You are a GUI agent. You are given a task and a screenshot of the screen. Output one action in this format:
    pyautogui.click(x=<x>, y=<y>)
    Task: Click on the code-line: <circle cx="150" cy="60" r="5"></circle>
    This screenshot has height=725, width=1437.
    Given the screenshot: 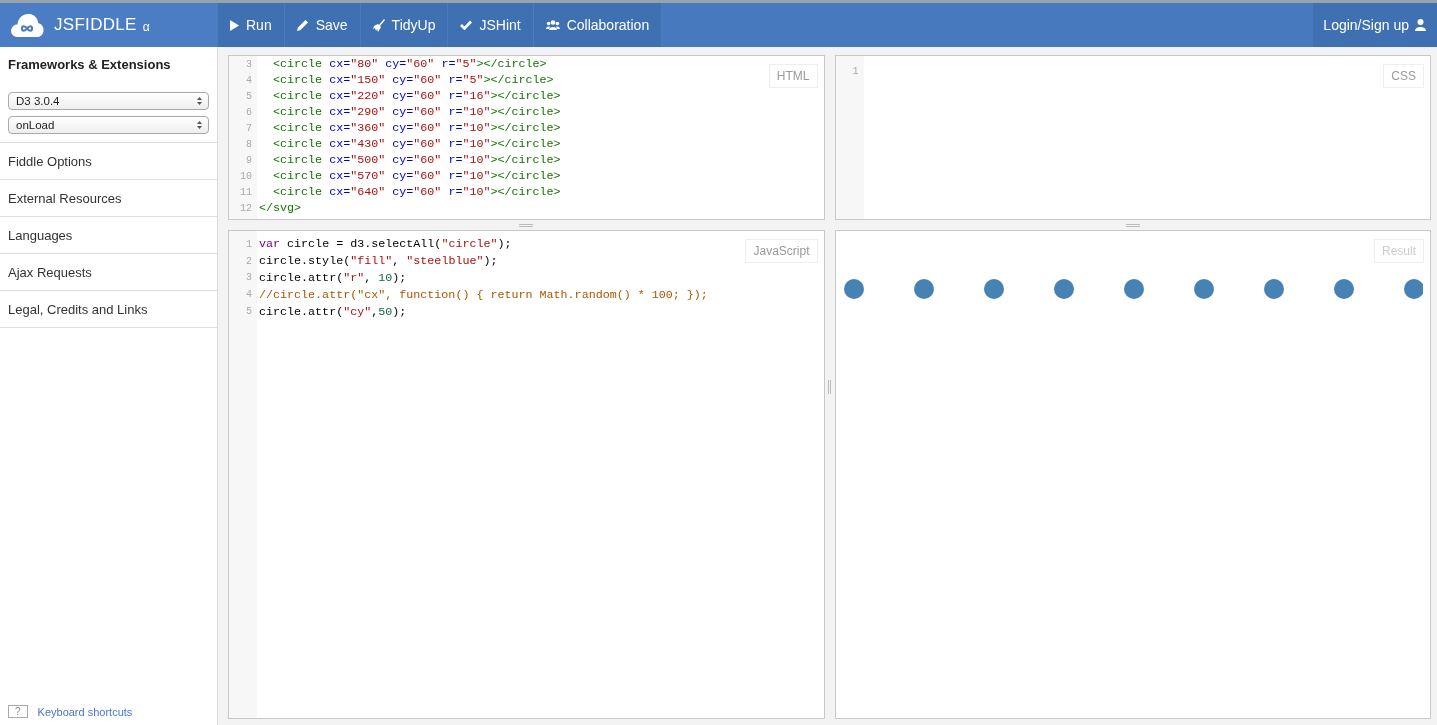 What is the action you would take?
    pyautogui.click(x=413, y=80)
    